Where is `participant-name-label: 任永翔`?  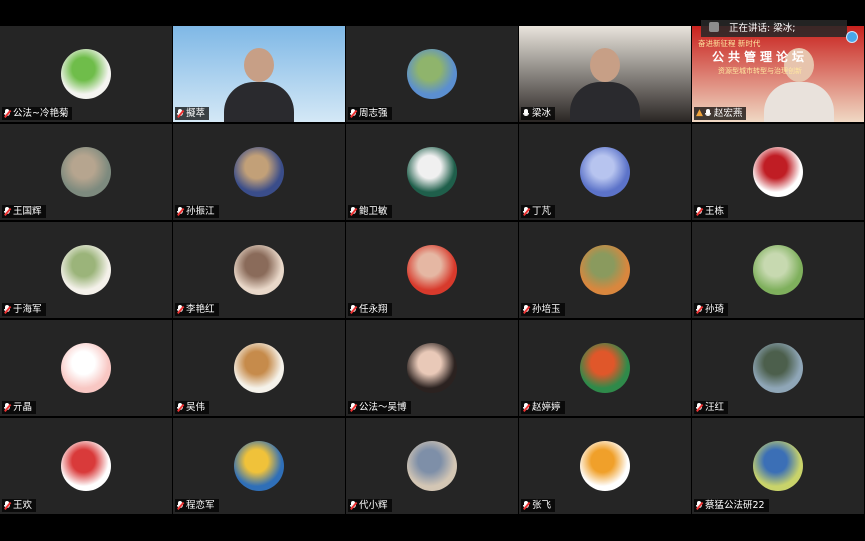
participant-name-label: 任永翔 is located at coordinates (370, 309).